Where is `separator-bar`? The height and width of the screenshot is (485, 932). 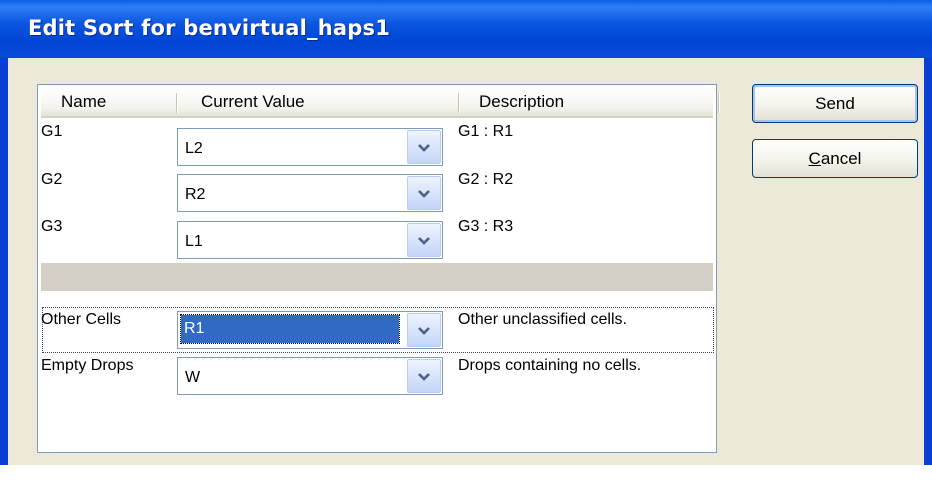
separator-bar is located at coordinates (377, 277).